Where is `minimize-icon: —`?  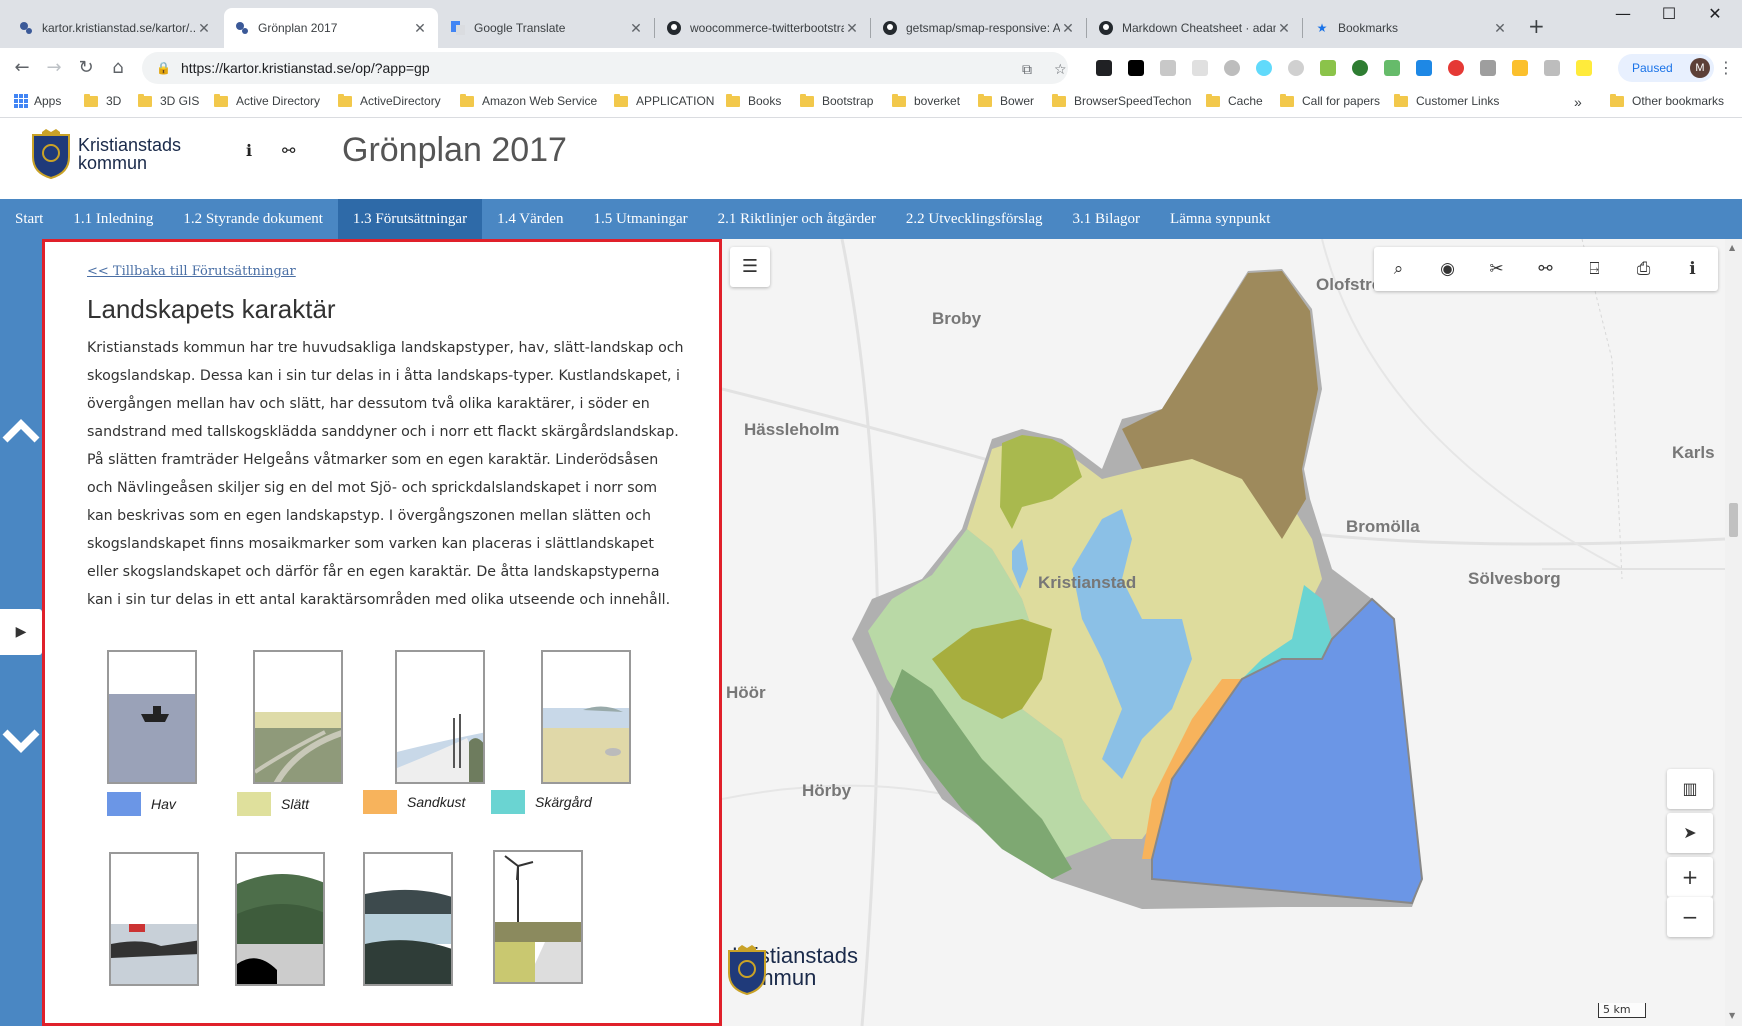
minimize-icon: — is located at coordinates (1623, 13).